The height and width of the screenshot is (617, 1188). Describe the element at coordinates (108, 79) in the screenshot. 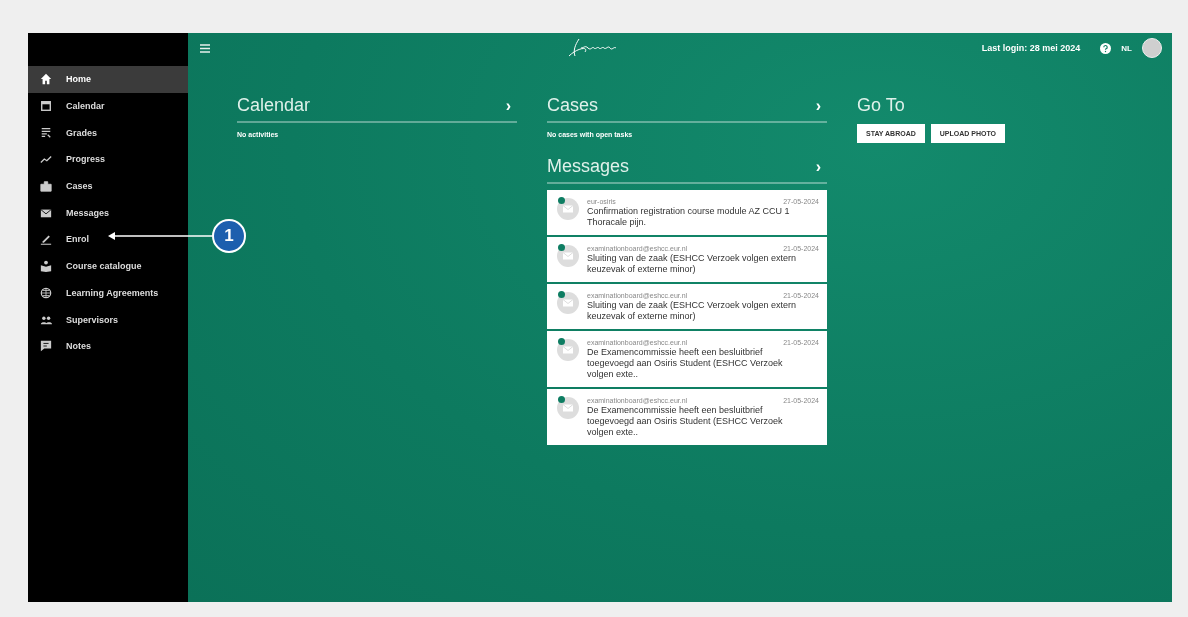

I see `sidebar-item: Home` at that location.